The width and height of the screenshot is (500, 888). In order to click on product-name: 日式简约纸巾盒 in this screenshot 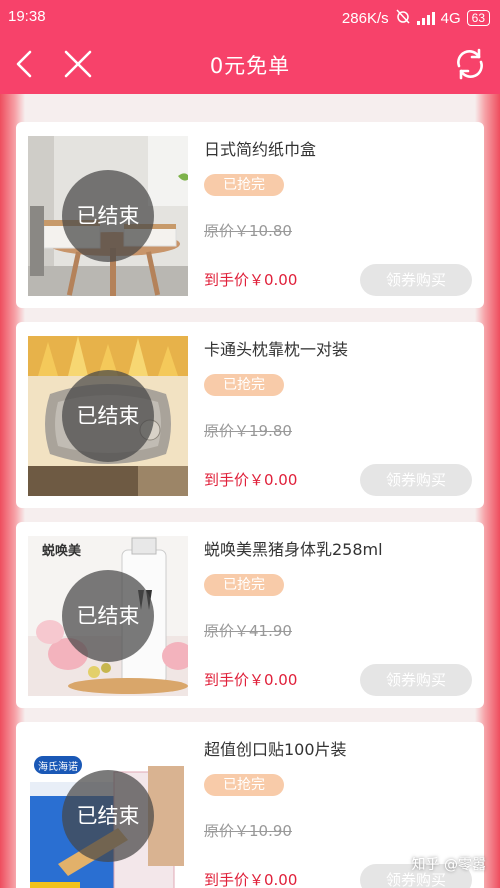, I will do `click(260, 148)`.